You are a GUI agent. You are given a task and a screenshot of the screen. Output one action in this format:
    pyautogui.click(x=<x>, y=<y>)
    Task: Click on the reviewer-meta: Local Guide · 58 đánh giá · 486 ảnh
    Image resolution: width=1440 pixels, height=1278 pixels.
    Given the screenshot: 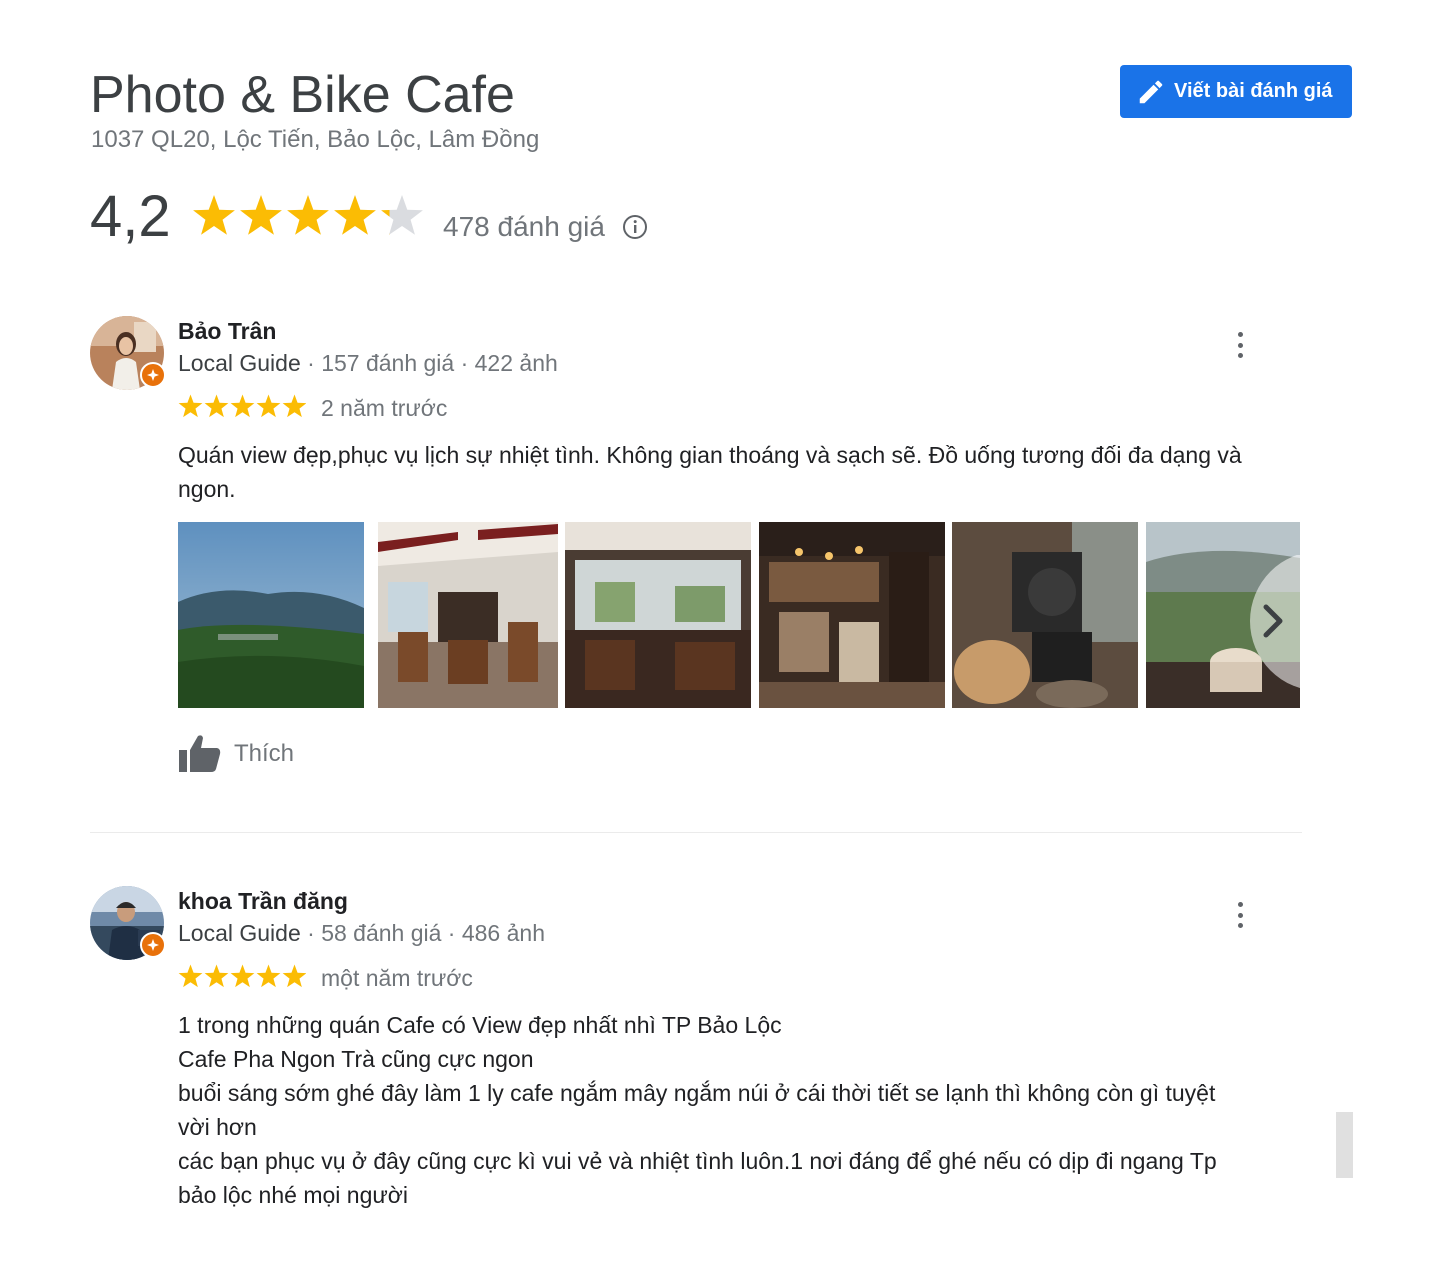 What is the action you would take?
    pyautogui.click(x=361, y=933)
    